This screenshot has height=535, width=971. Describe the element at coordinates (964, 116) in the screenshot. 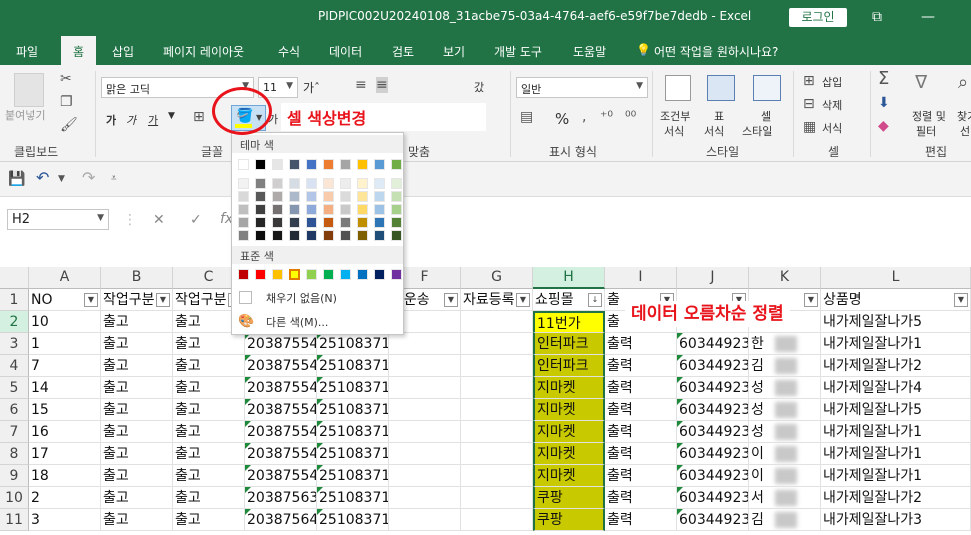

I see `find-select-label1: 찾기` at that location.